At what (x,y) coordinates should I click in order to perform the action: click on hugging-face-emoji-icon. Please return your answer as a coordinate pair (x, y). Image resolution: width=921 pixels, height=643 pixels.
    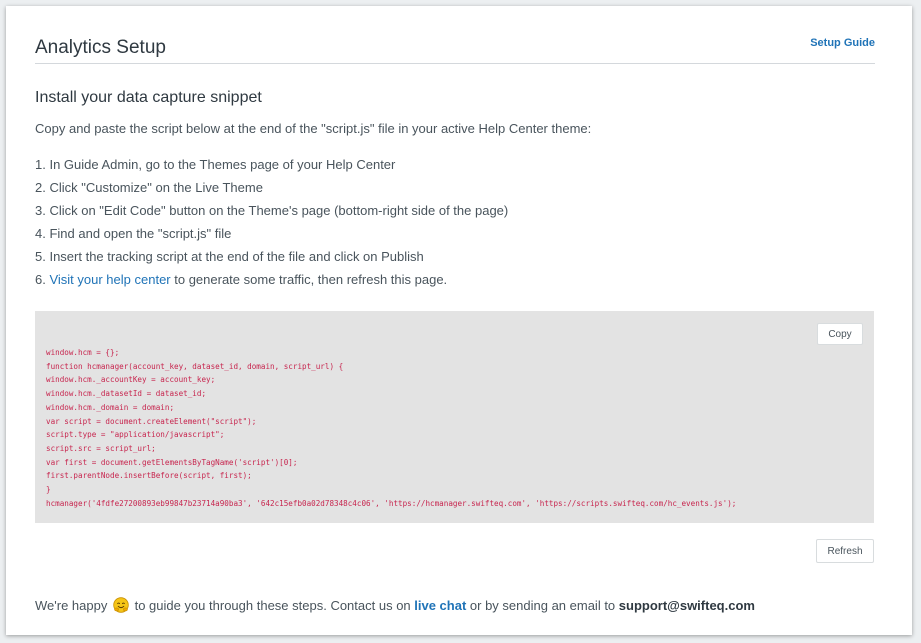
    Looking at the image, I should click on (121, 605).